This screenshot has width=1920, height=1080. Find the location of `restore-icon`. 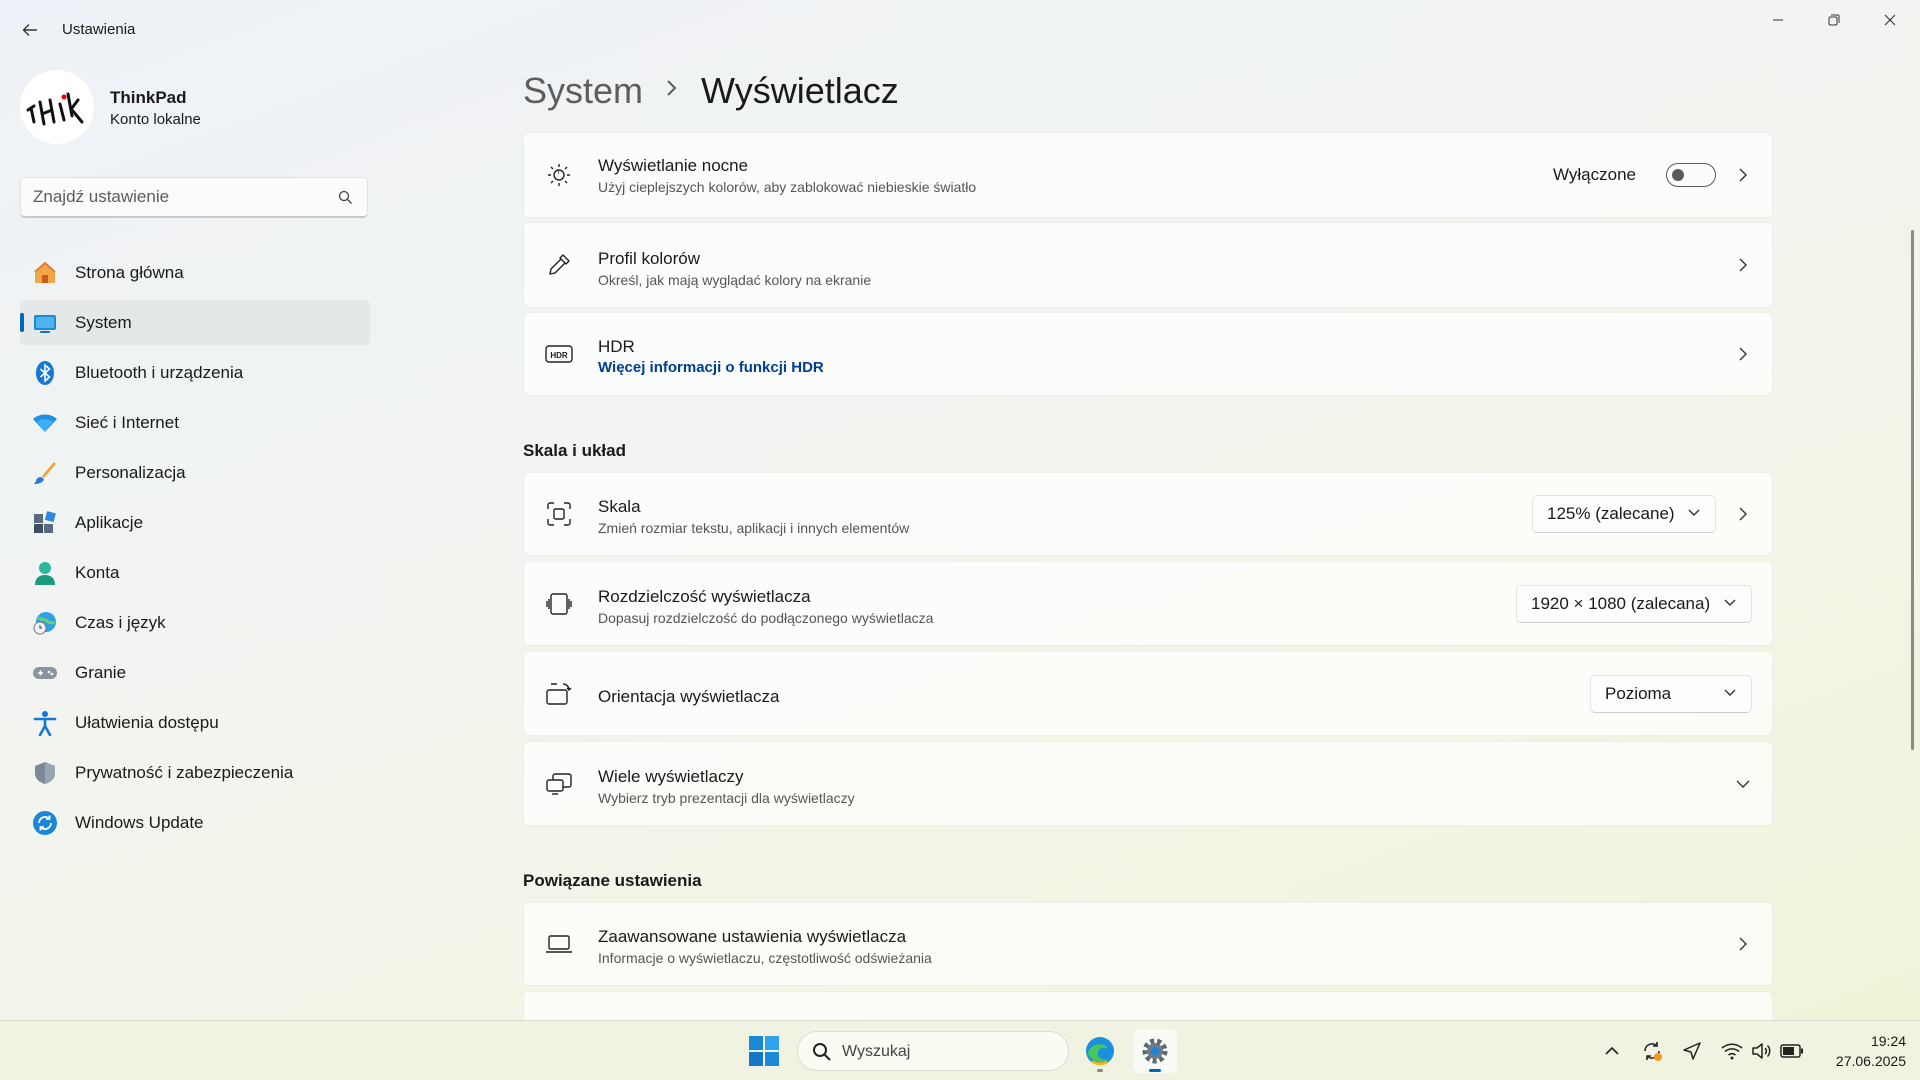

restore-icon is located at coordinates (1834, 20).